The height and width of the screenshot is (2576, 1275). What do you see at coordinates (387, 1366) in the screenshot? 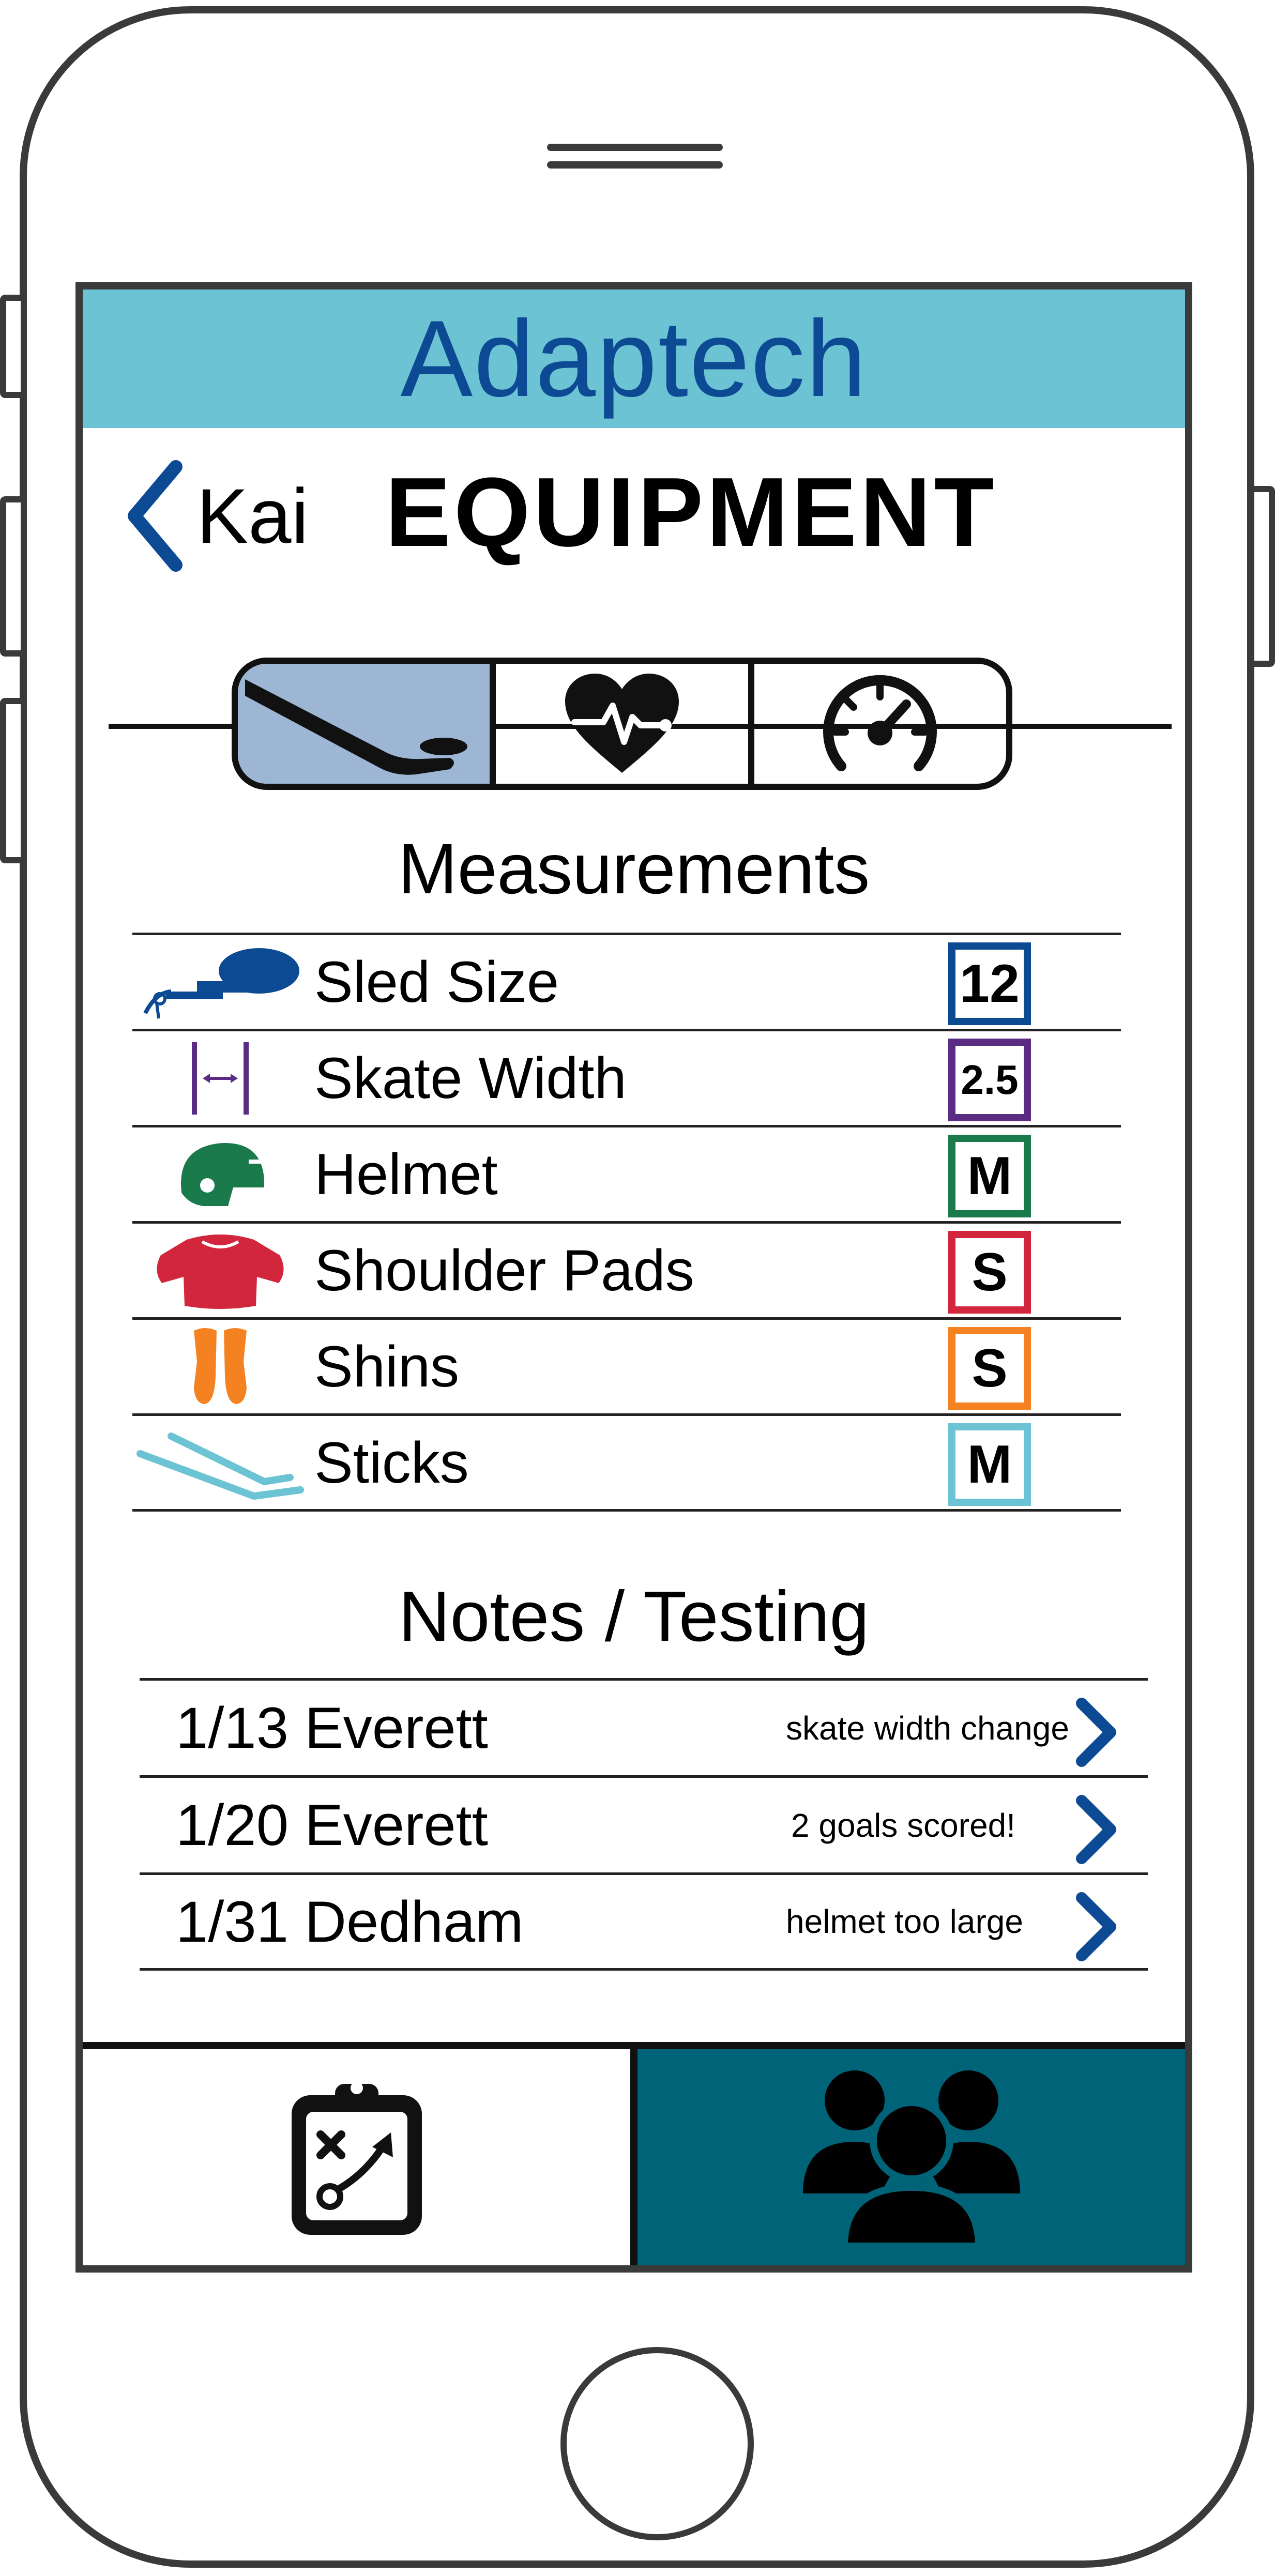
I see `measurement-label: Shins` at bounding box center [387, 1366].